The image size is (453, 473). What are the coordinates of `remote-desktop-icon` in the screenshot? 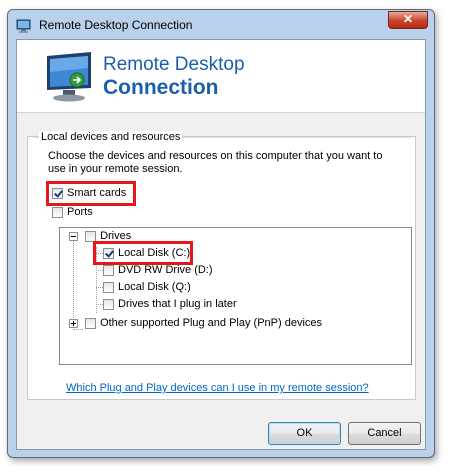 It's located at (23, 26).